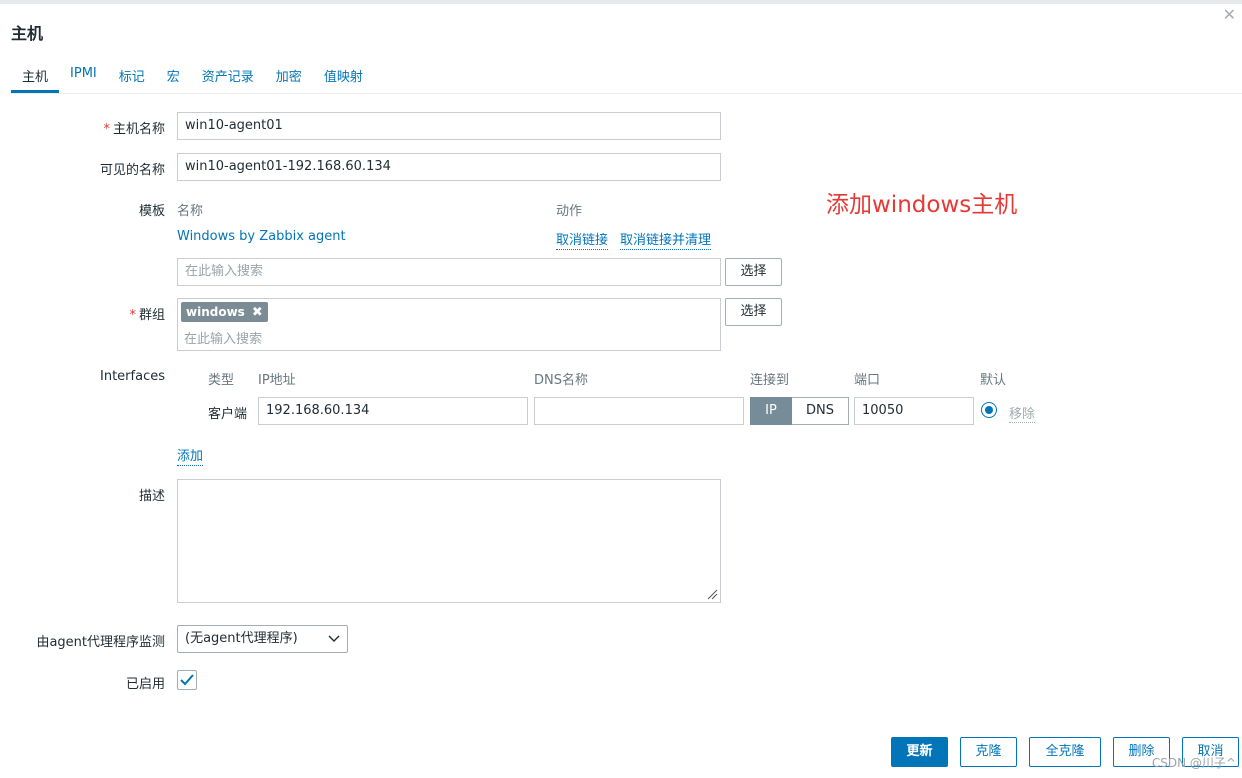 The width and height of the screenshot is (1242, 778). Describe the element at coordinates (221, 380) in the screenshot. I see `iface-header-type: 类型` at that location.